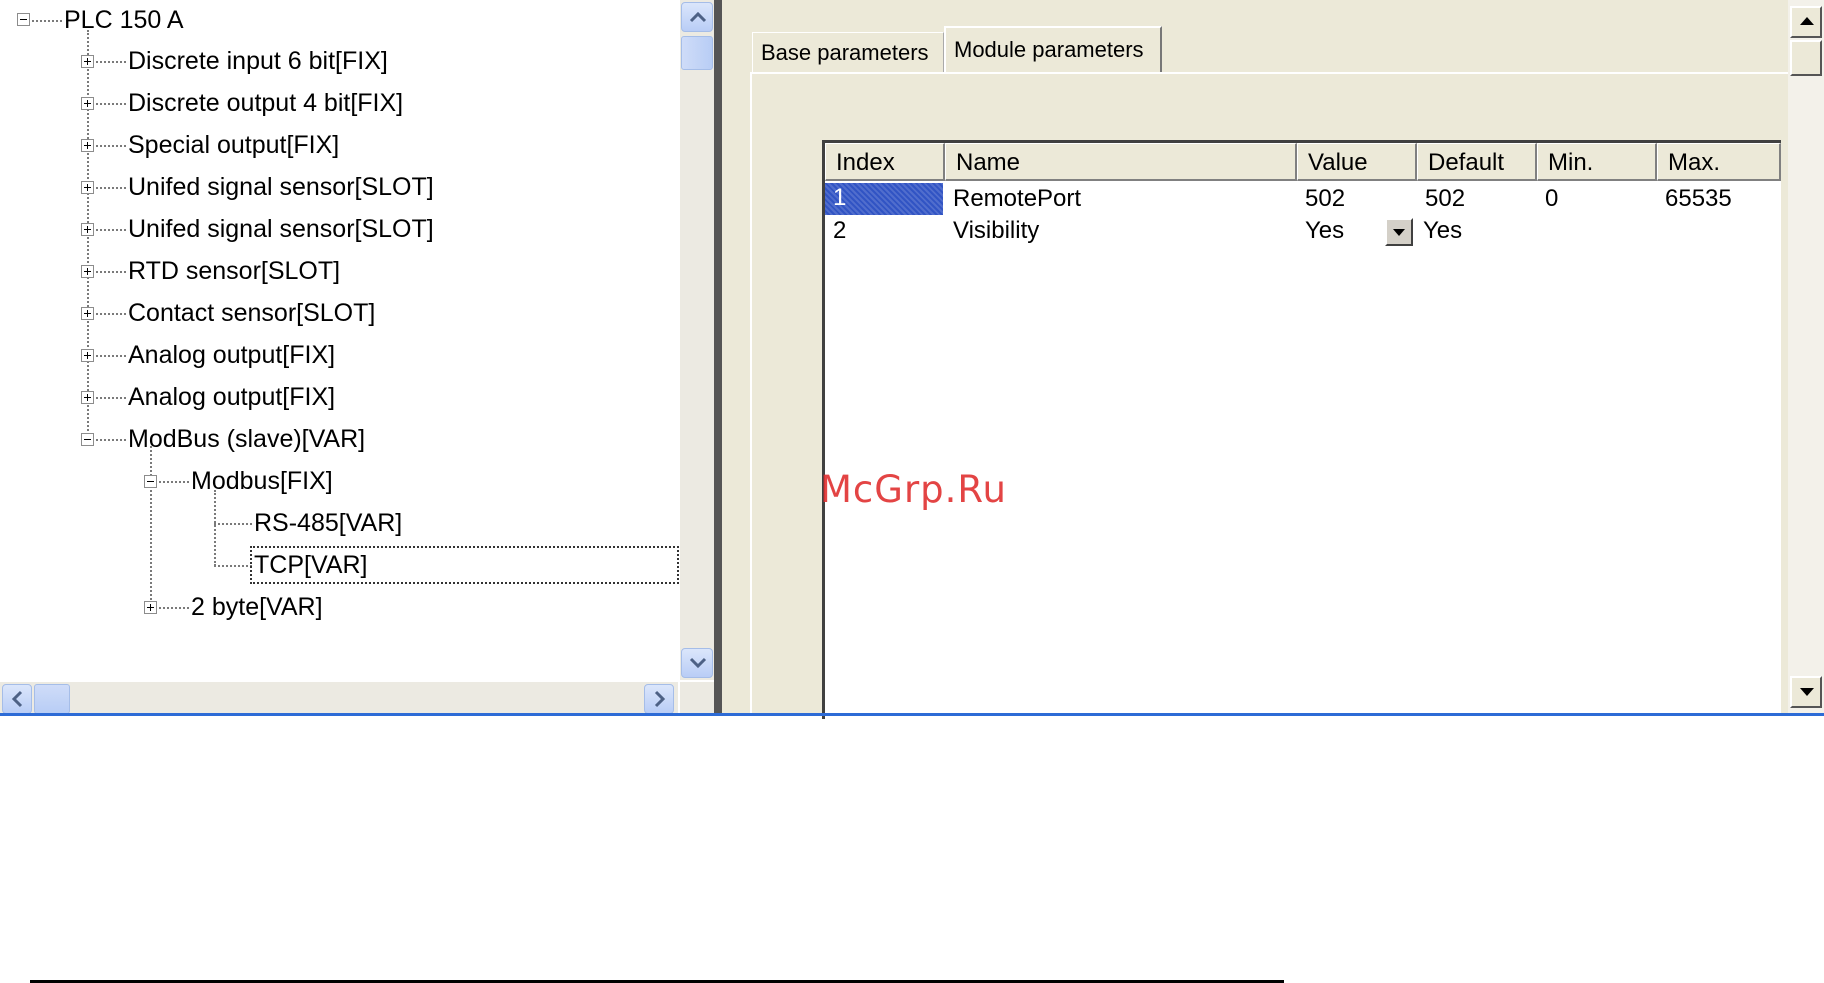  I want to click on cell-max: 65535, so click(1698, 198).